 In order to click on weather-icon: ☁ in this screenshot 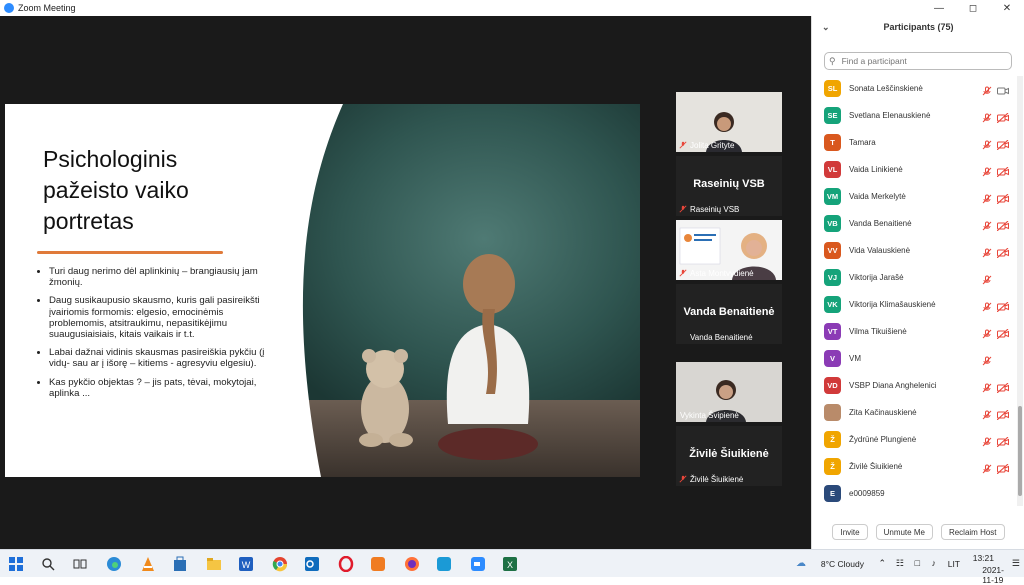, I will do `click(801, 563)`.